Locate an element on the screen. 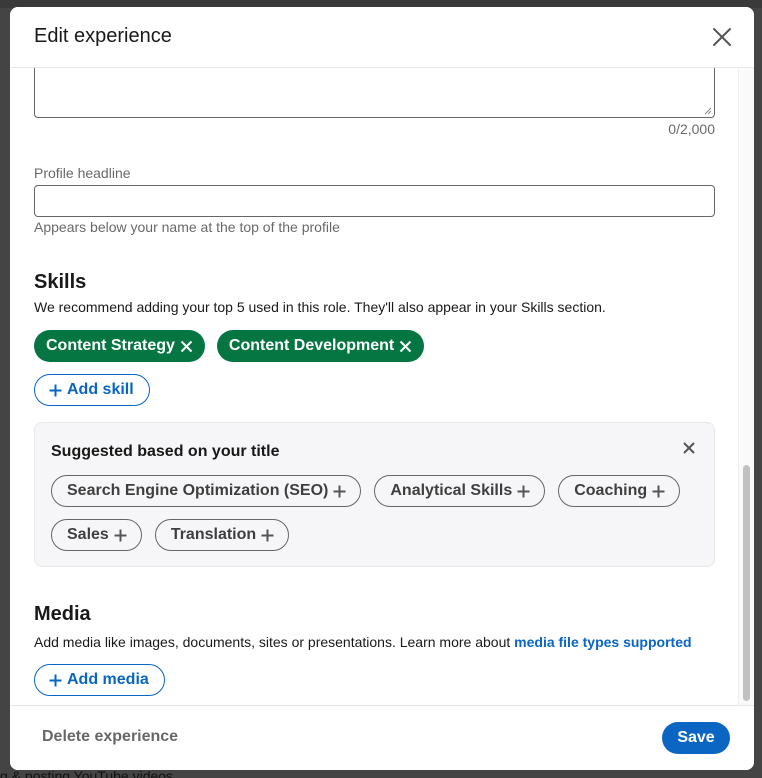 The height and width of the screenshot is (778, 762). suggested-skill-pill: Sales is located at coordinates (96, 535).